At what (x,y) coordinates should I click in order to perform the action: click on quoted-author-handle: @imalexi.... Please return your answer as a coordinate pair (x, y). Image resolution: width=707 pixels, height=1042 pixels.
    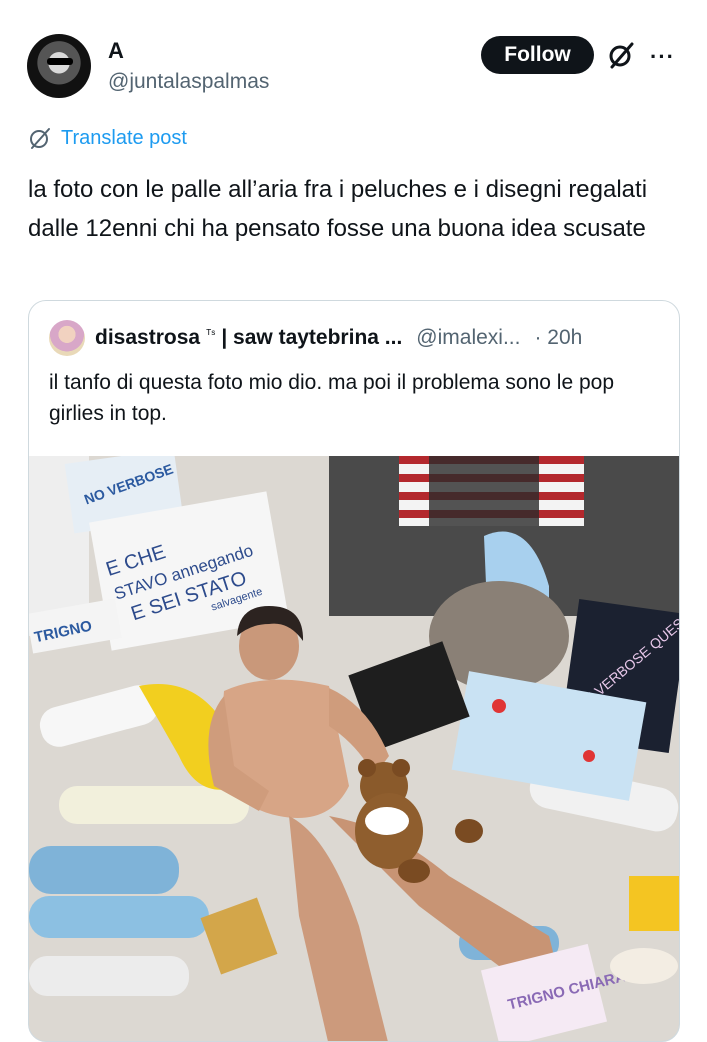
    Looking at the image, I should click on (468, 338).